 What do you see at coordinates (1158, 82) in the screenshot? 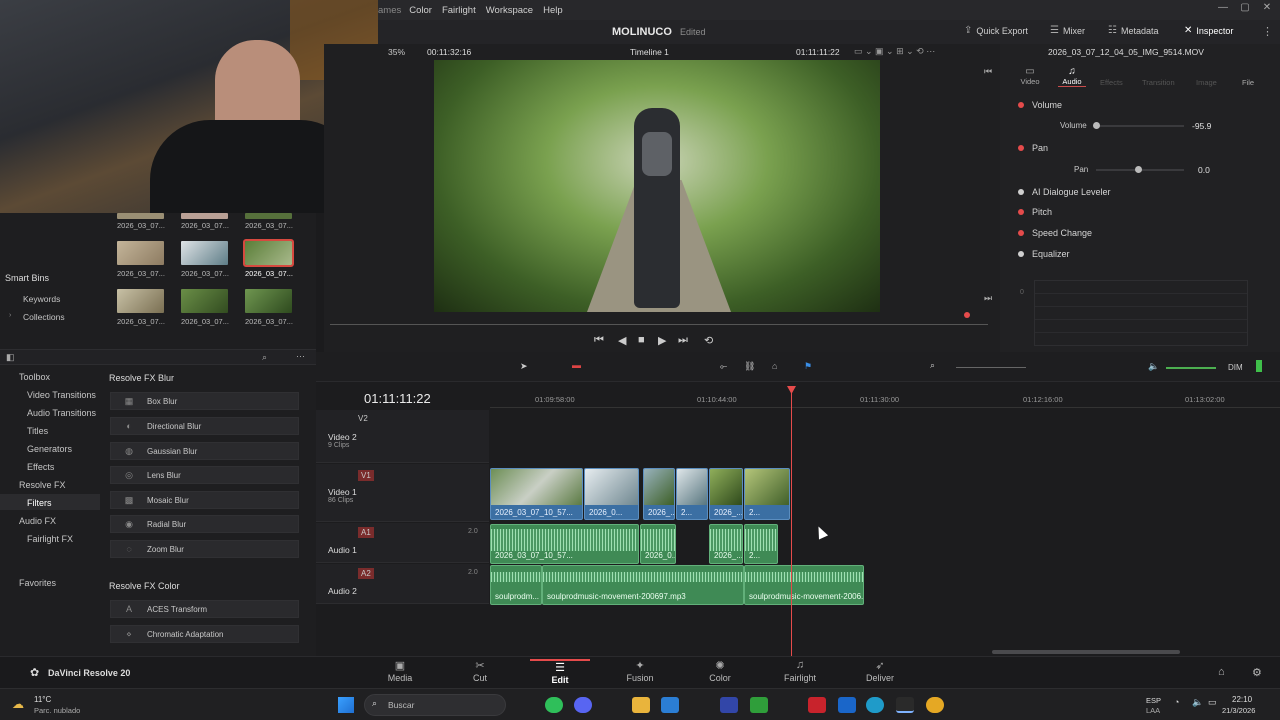
I see `inspector-tab-transition: Transition` at bounding box center [1158, 82].